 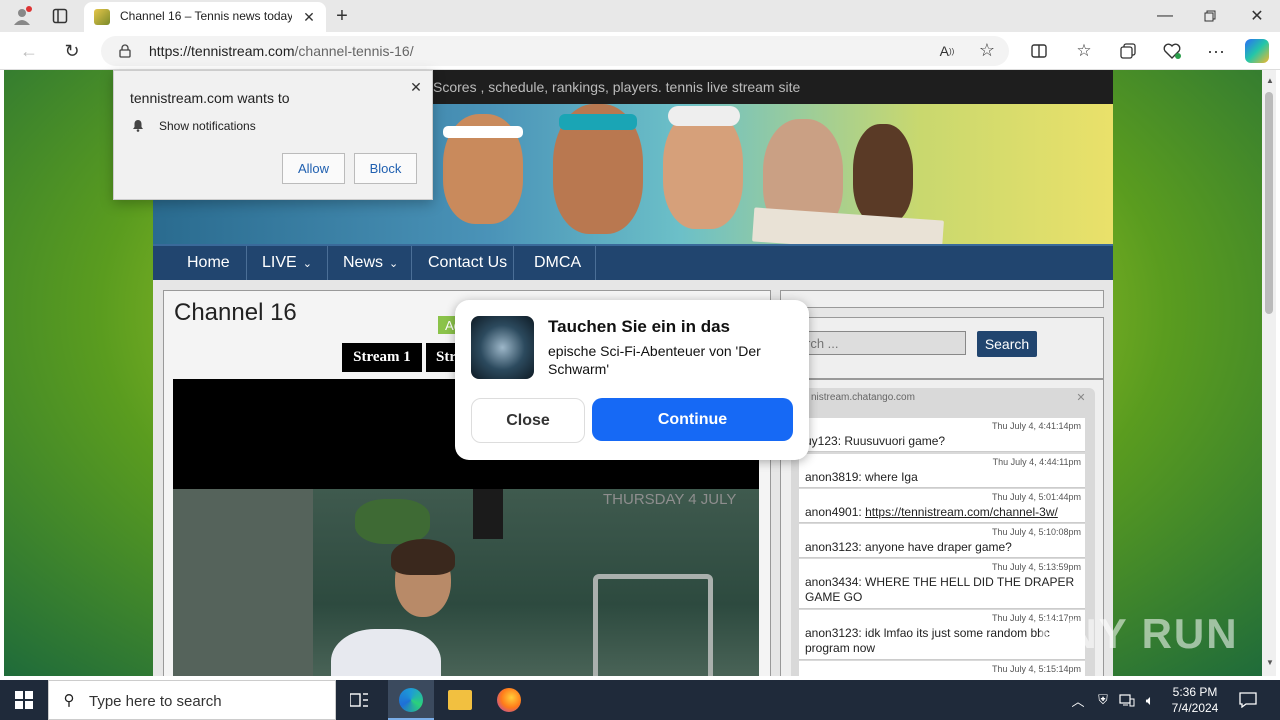 What do you see at coordinates (1084, 51) in the screenshot?
I see `favorites-icon: ☆` at bounding box center [1084, 51].